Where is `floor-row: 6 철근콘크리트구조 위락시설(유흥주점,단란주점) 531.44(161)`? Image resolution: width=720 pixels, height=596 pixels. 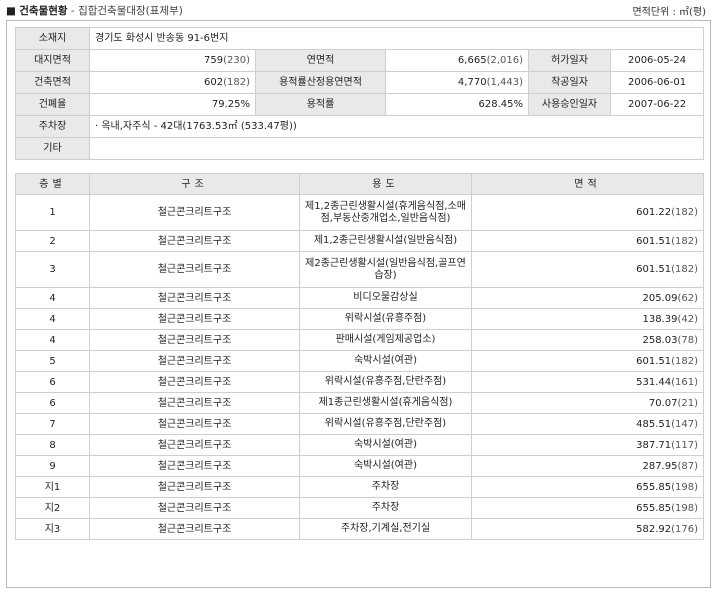 floor-row: 6 철근콘크리트구조 위락시설(유흥주점,단란주점) 531.44(161) is located at coordinates (359, 382).